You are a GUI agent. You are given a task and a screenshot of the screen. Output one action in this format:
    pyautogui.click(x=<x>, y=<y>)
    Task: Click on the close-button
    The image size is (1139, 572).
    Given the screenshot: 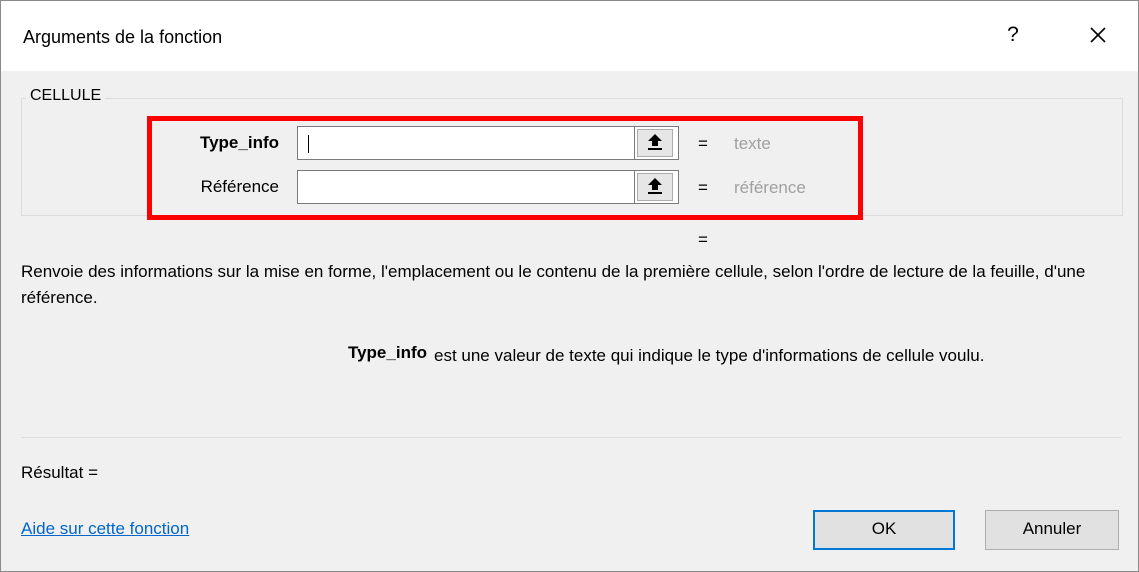 What is the action you would take?
    pyautogui.click(x=1098, y=35)
    